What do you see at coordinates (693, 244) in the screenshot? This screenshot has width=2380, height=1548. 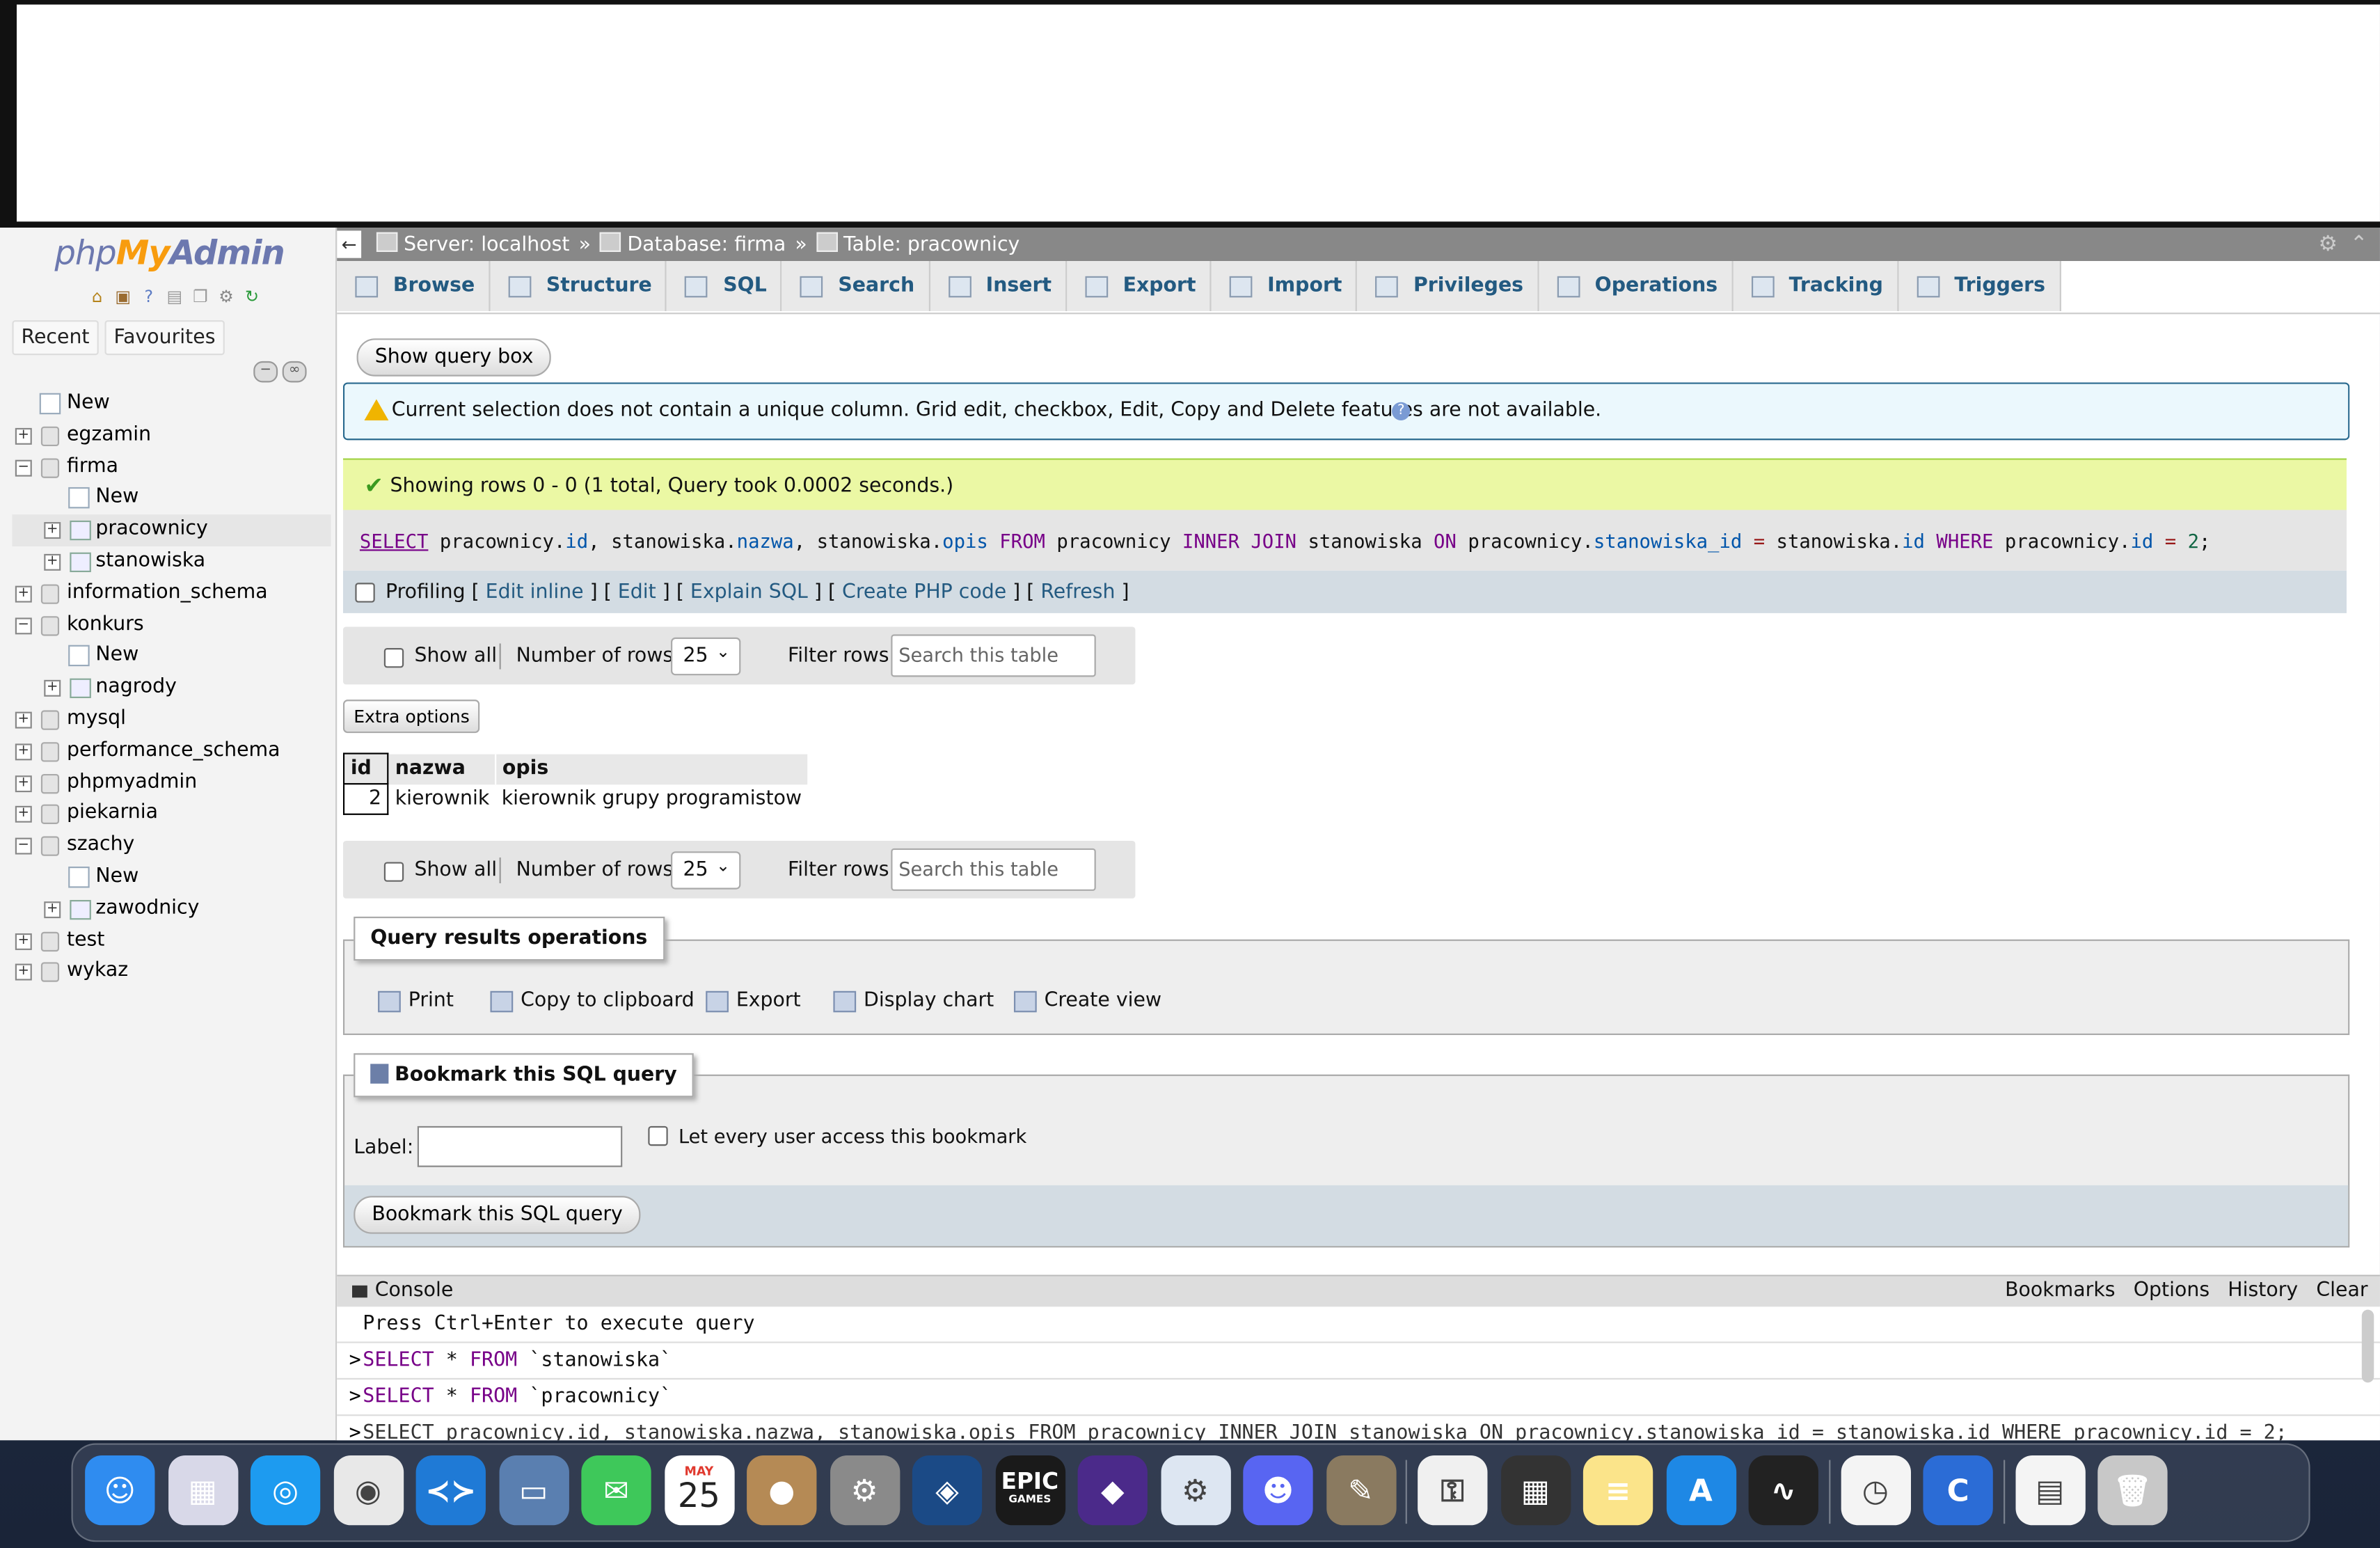 I see `crumb-database: Database: firma` at bounding box center [693, 244].